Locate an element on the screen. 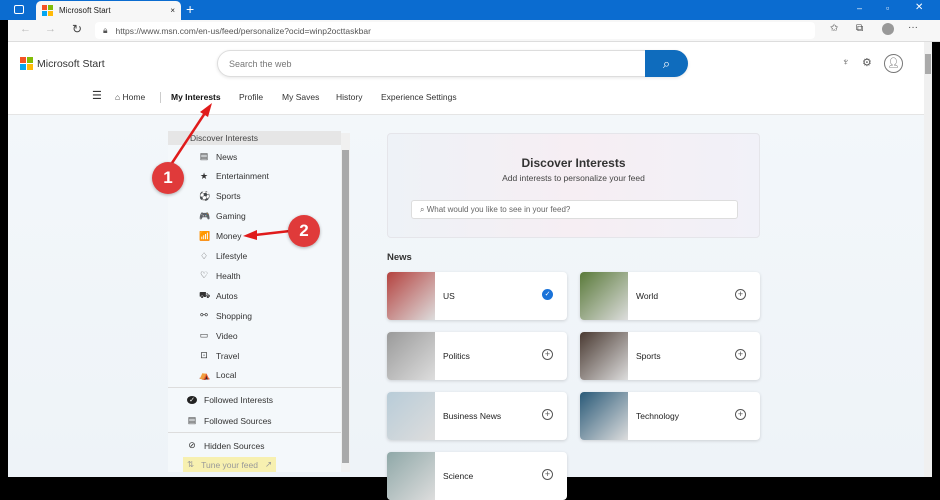 The image size is (940, 500). annotation-arrows is located at coordinates (230, 171).